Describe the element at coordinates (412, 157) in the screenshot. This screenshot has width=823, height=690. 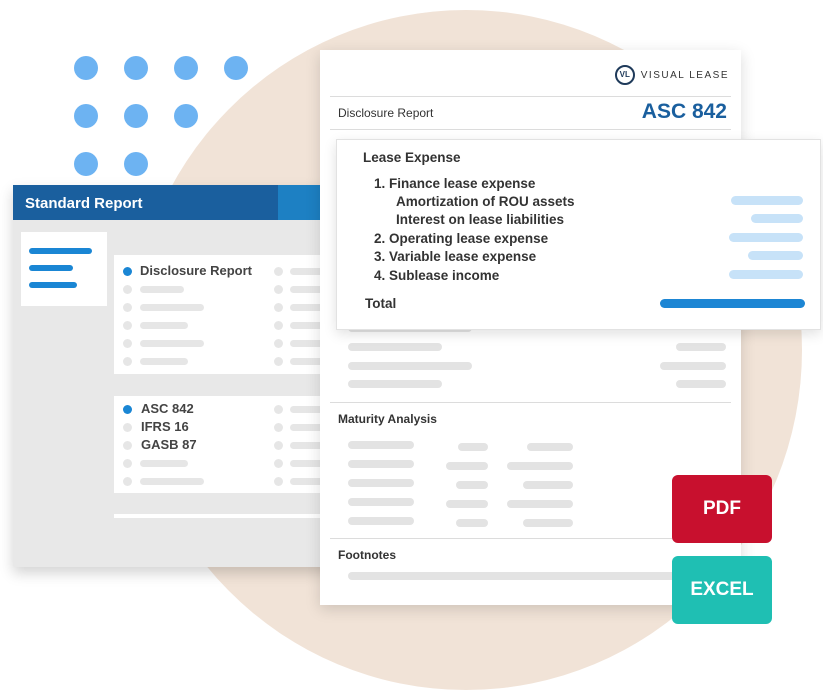
I see `lease-expense-title: Lease Expense` at that location.